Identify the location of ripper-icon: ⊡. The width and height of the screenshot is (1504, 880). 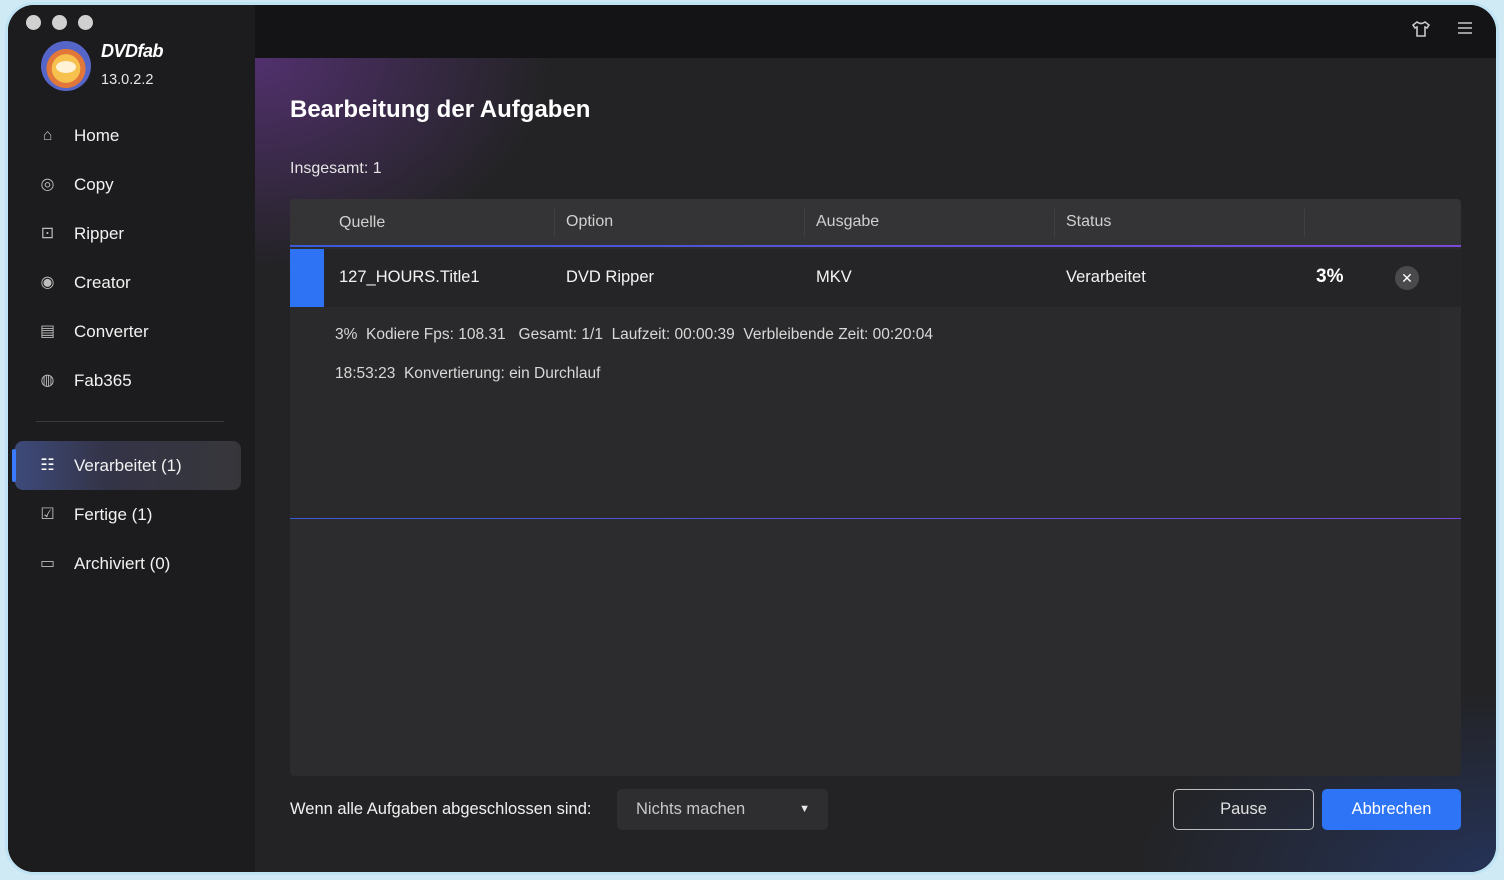
(47, 233).